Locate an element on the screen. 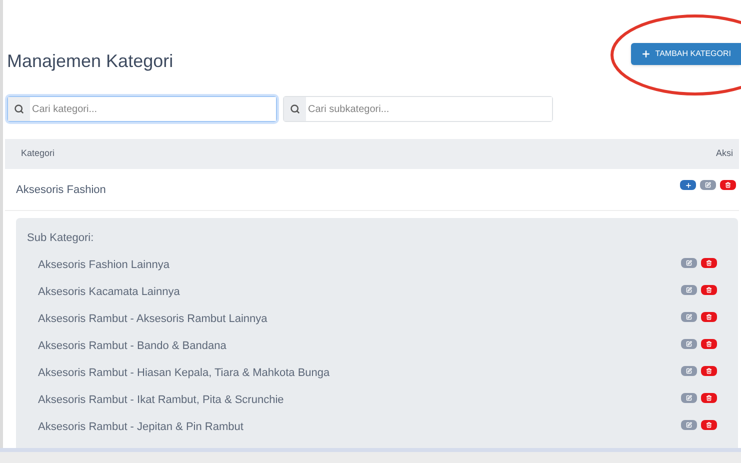 The height and width of the screenshot is (463, 741). subcategory-heading: Sub Kategori: is located at coordinates (60, 238).